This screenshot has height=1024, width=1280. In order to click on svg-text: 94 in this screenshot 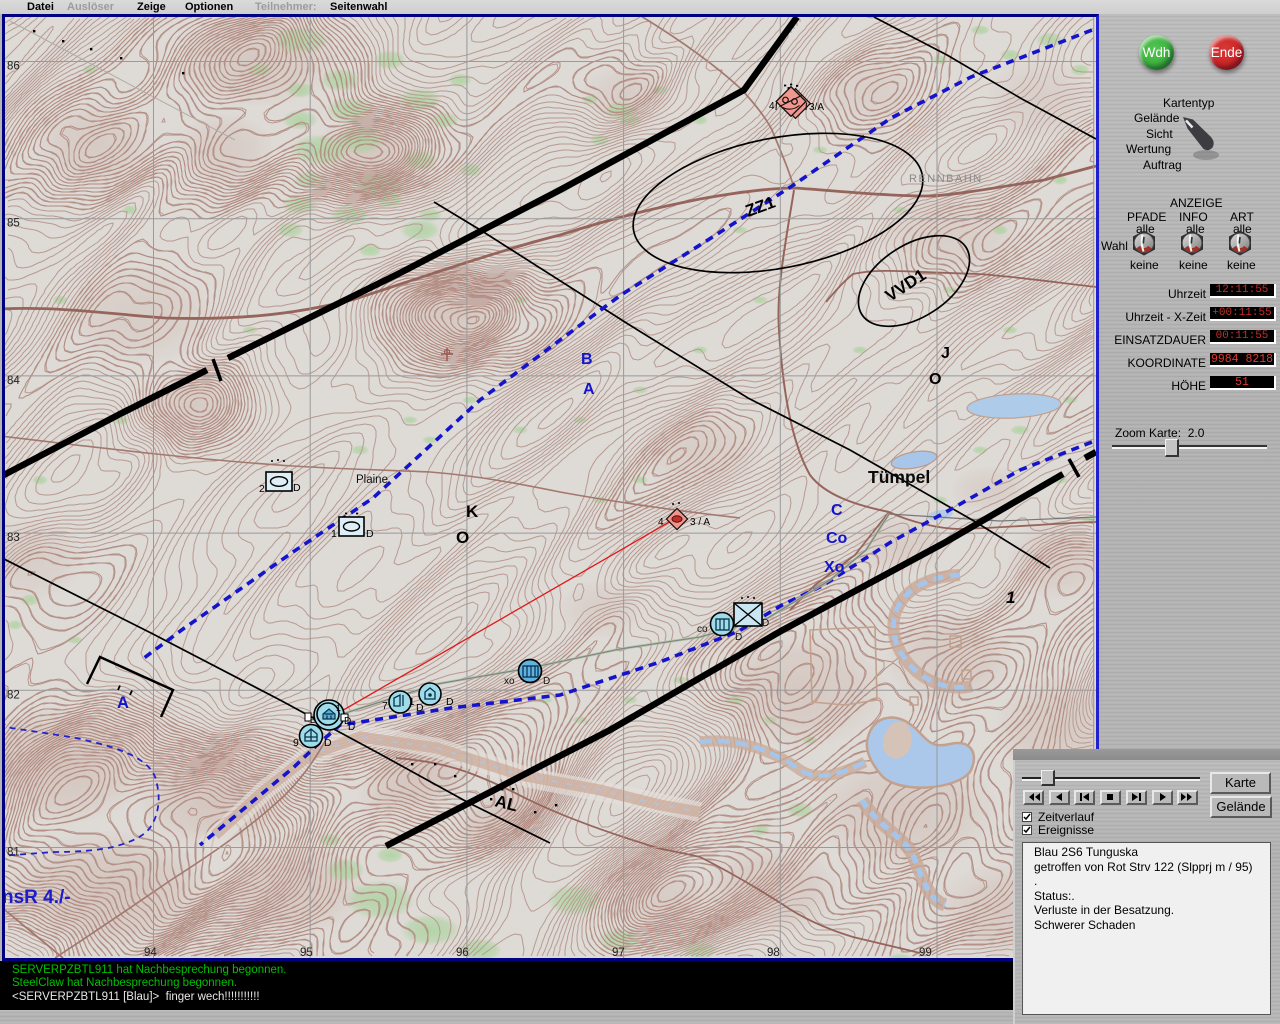, I will do `click(150, 952)`.